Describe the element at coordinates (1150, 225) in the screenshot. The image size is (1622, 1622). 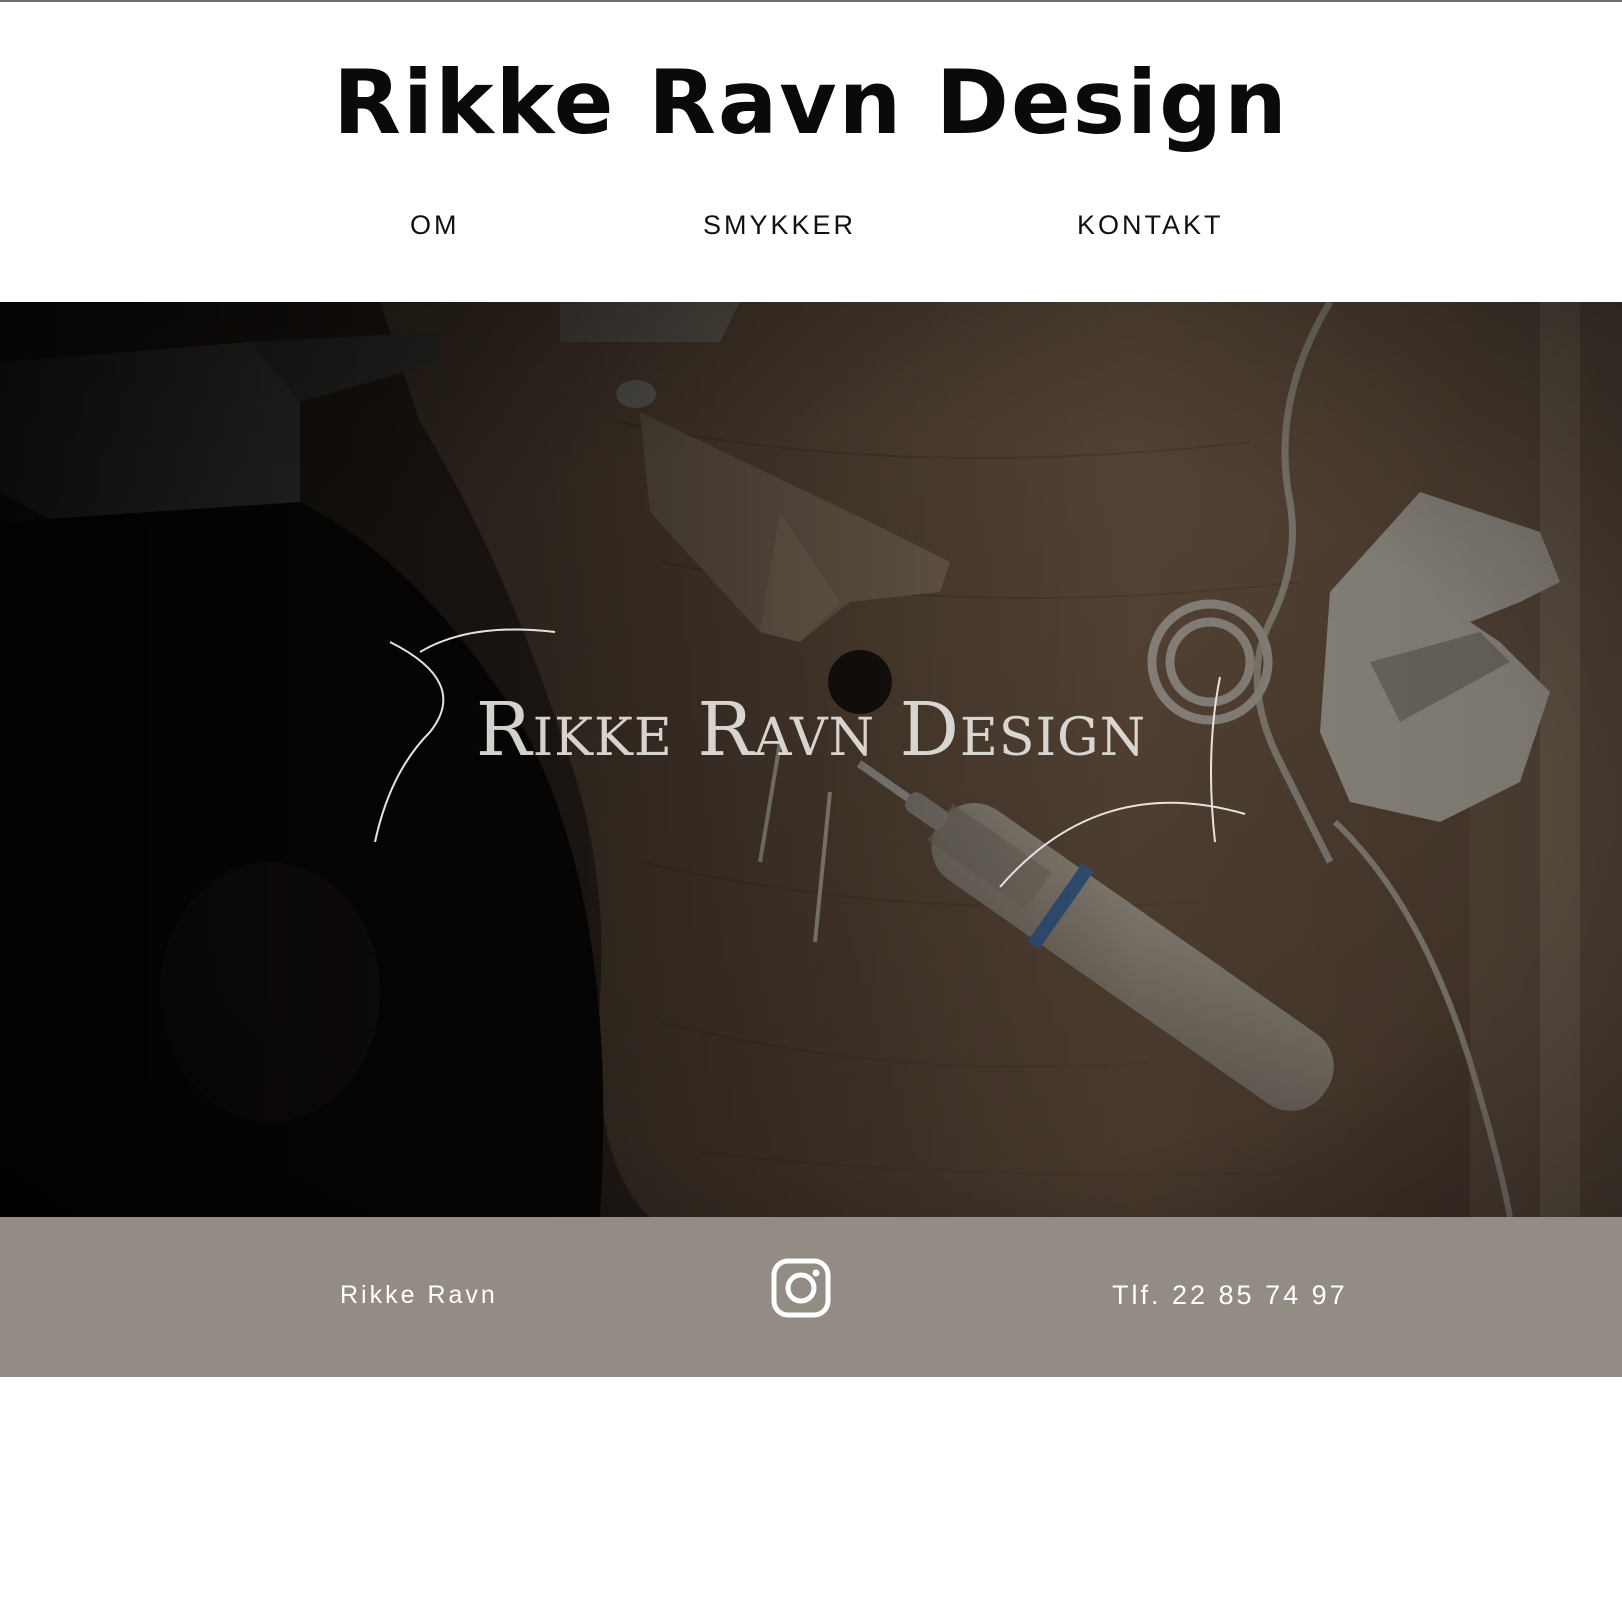
I see `nav-item-kontakt: KONTAKT` at that location.